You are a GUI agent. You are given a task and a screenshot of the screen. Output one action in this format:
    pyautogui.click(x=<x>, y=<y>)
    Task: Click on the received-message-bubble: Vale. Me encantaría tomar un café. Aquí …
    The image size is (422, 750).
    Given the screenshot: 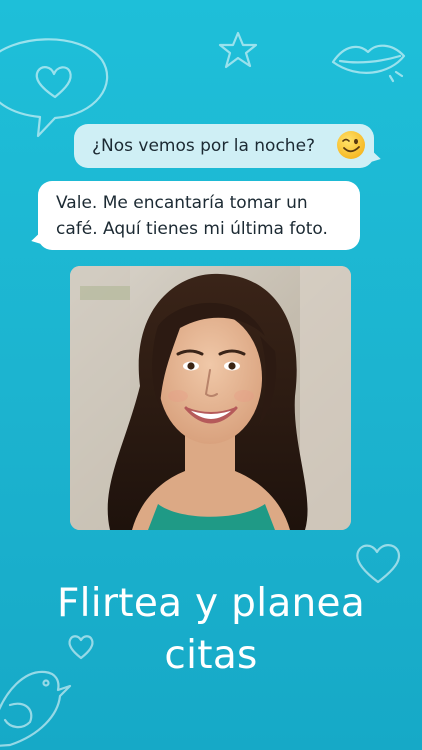 What is the action you would take?
    pyautogui.click(x=194, y=215)
    